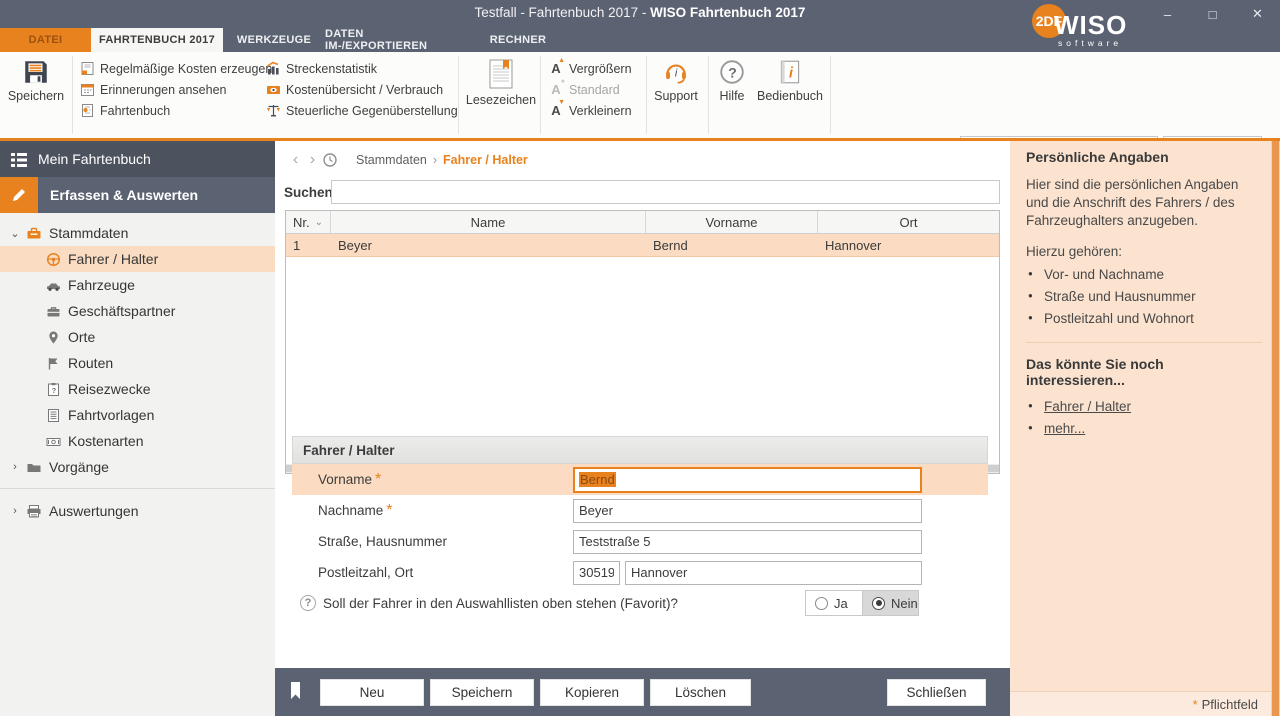  Describe the element at coordinates (53, 337) in the screenshot. I see `map-pin-icon` at that location.